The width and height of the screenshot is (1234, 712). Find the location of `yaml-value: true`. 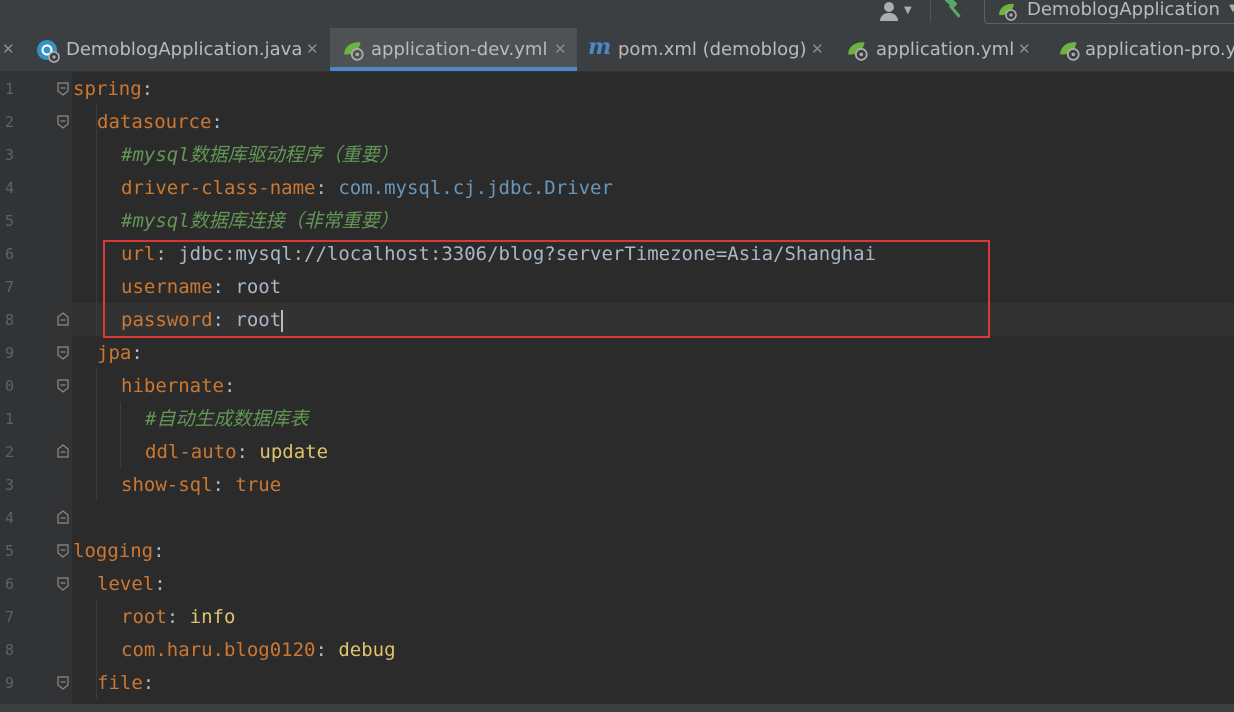

yaml-value: true is located at coordinates (258, 485).